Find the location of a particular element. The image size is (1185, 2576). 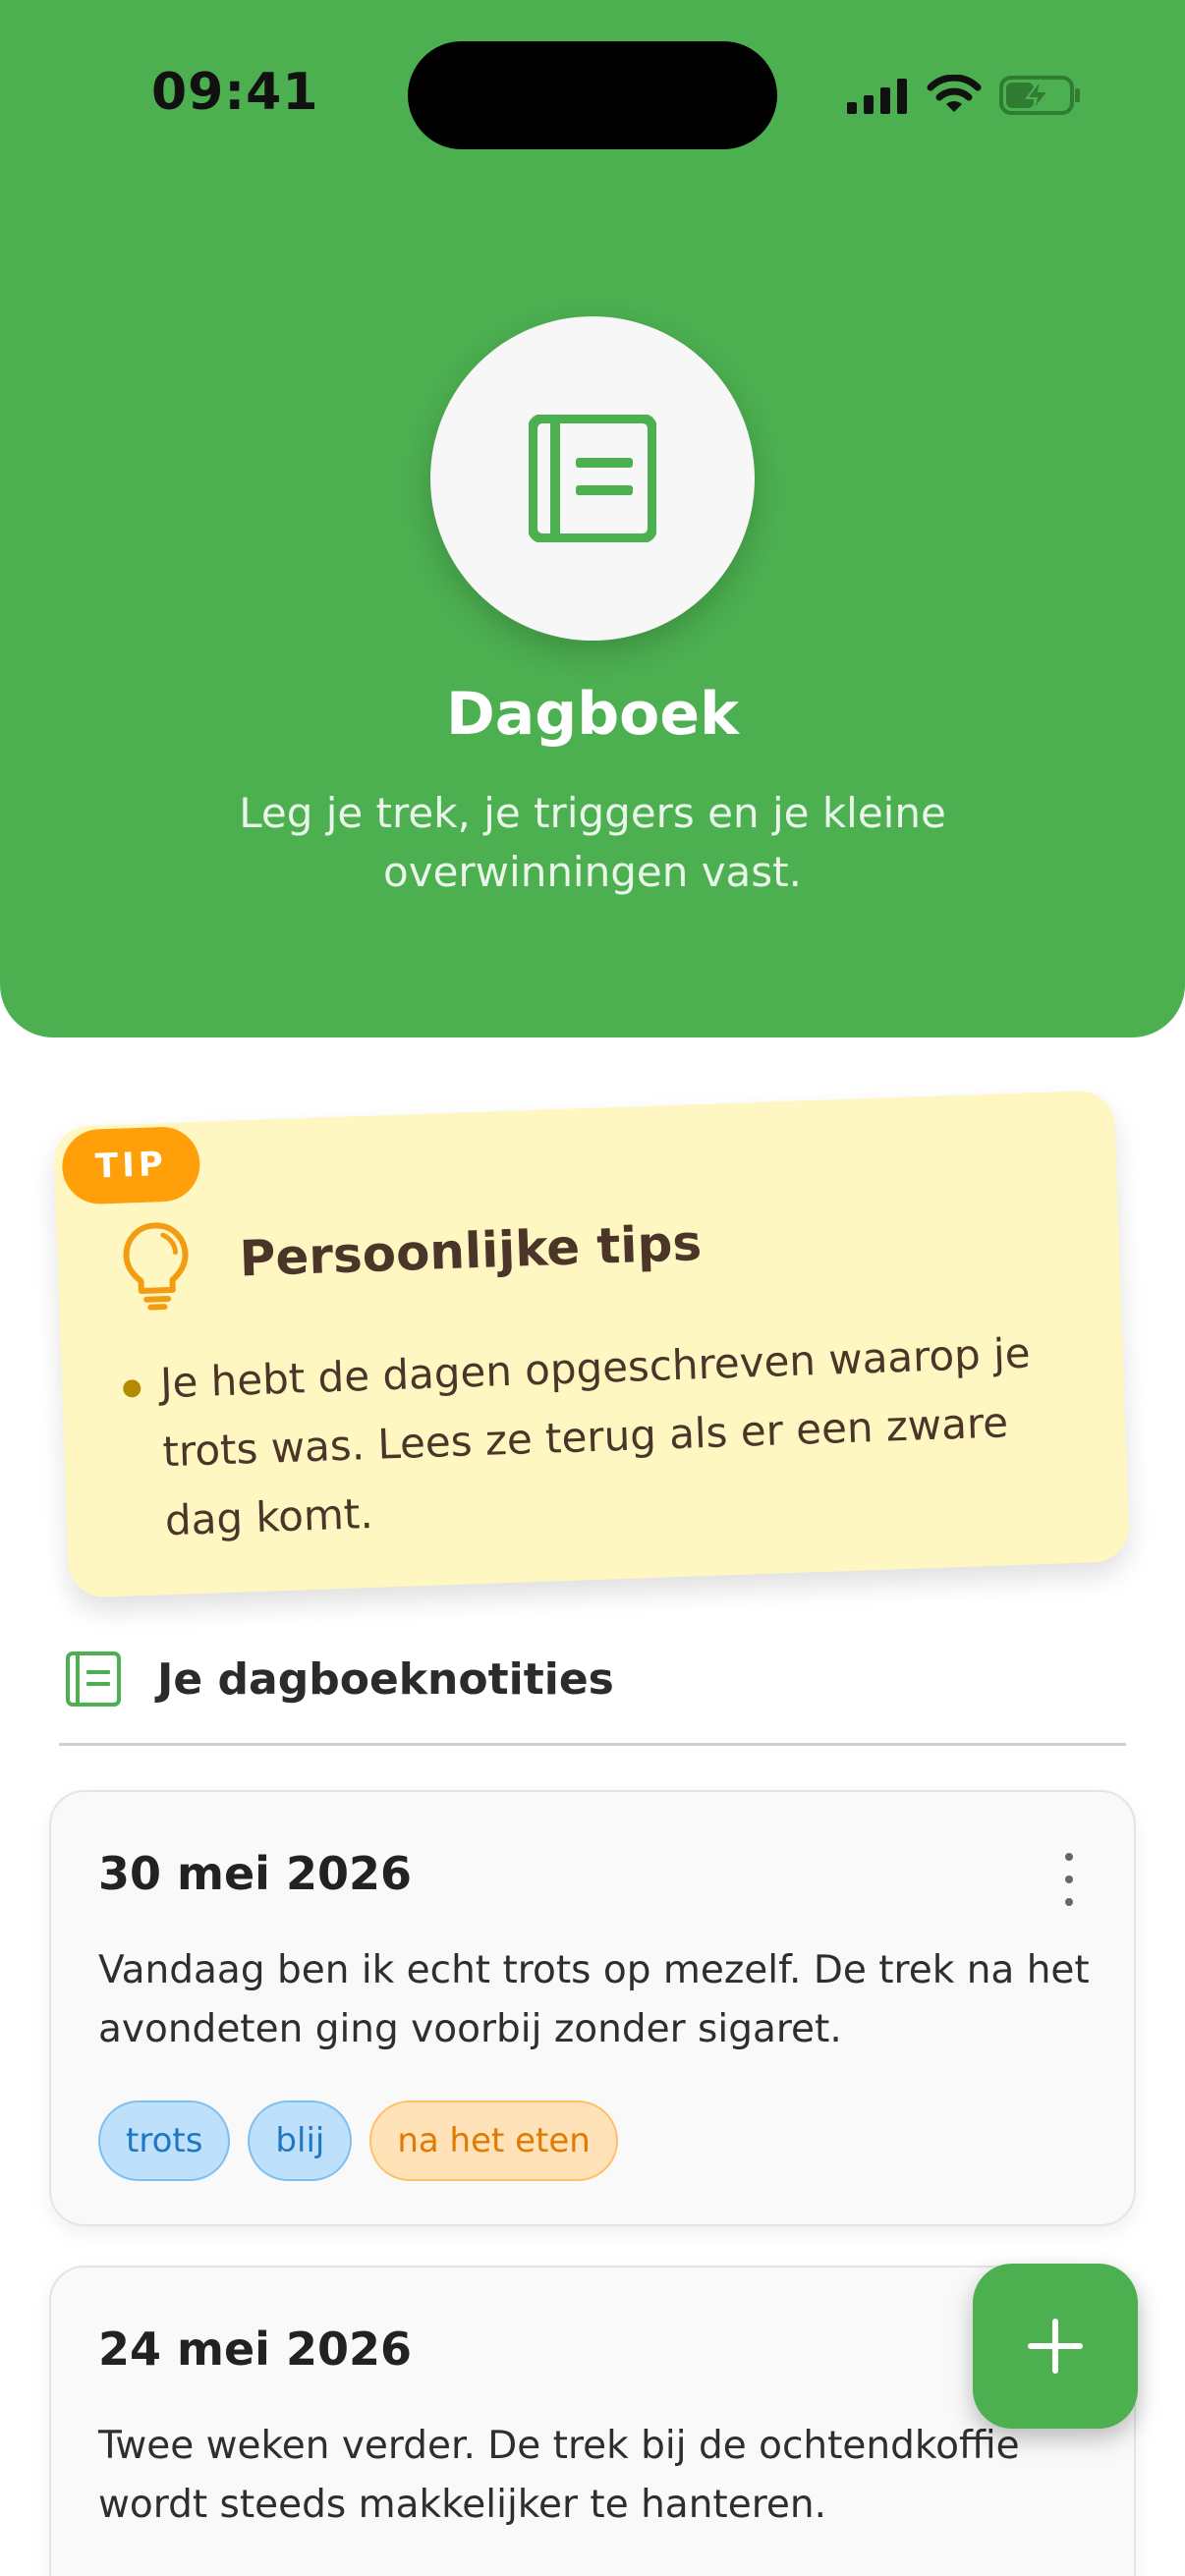

notes-section-header: Je dagboeknotities is located at coordinates (596, 1700).